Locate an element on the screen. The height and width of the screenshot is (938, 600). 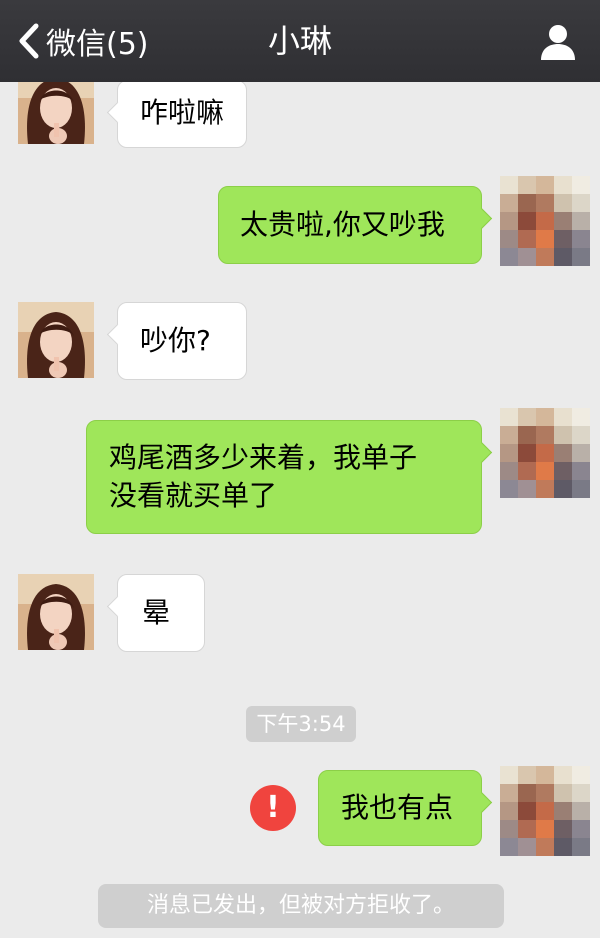
message-bubble-received: 晕 is located at coordinates (155, 613).